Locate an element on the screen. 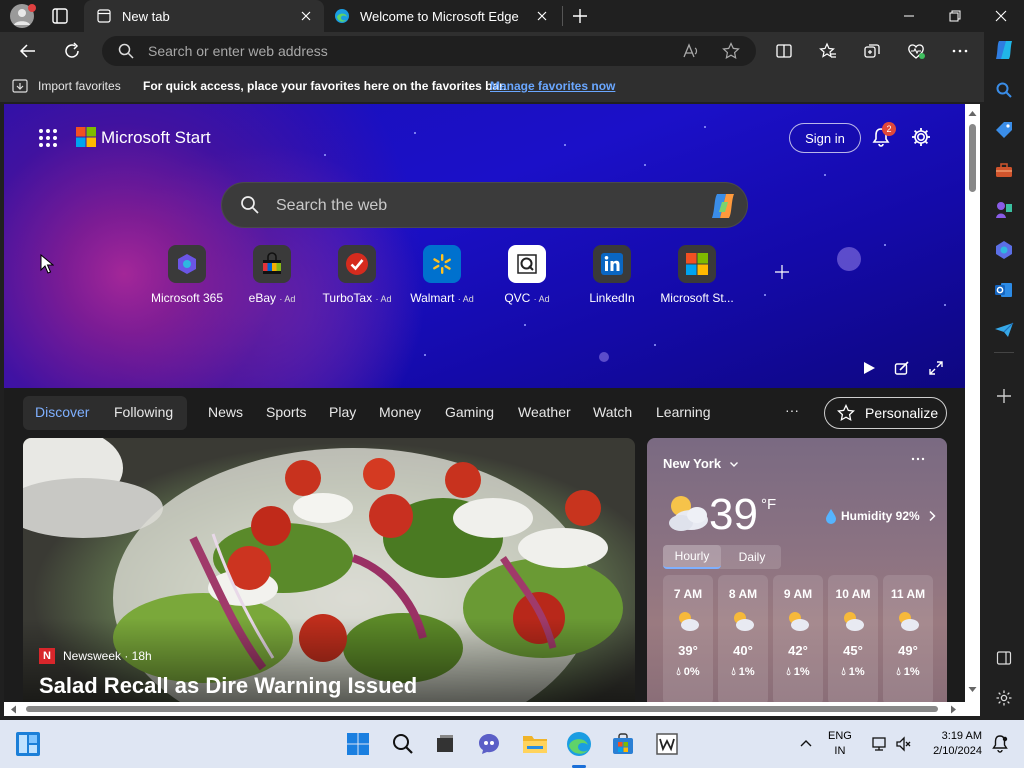  horizontal-scroll-thumb is located at coordinates (482, 709).